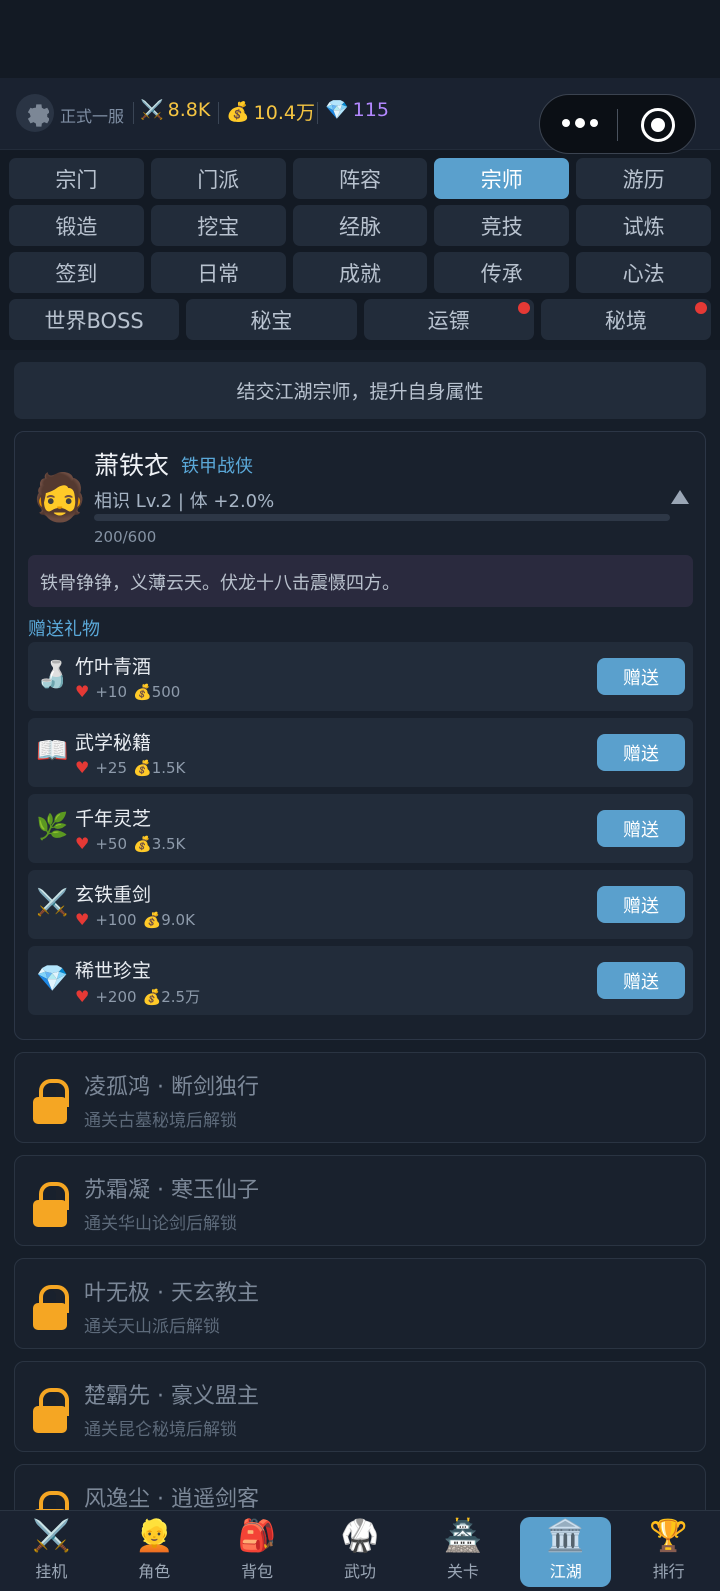 This screenshot has width=720, height=1591. What do you see at coordinates (271, 319) in the screenshot?
I see `tab-secret-treasure: 秘宝` at bounding box center [271, 319].